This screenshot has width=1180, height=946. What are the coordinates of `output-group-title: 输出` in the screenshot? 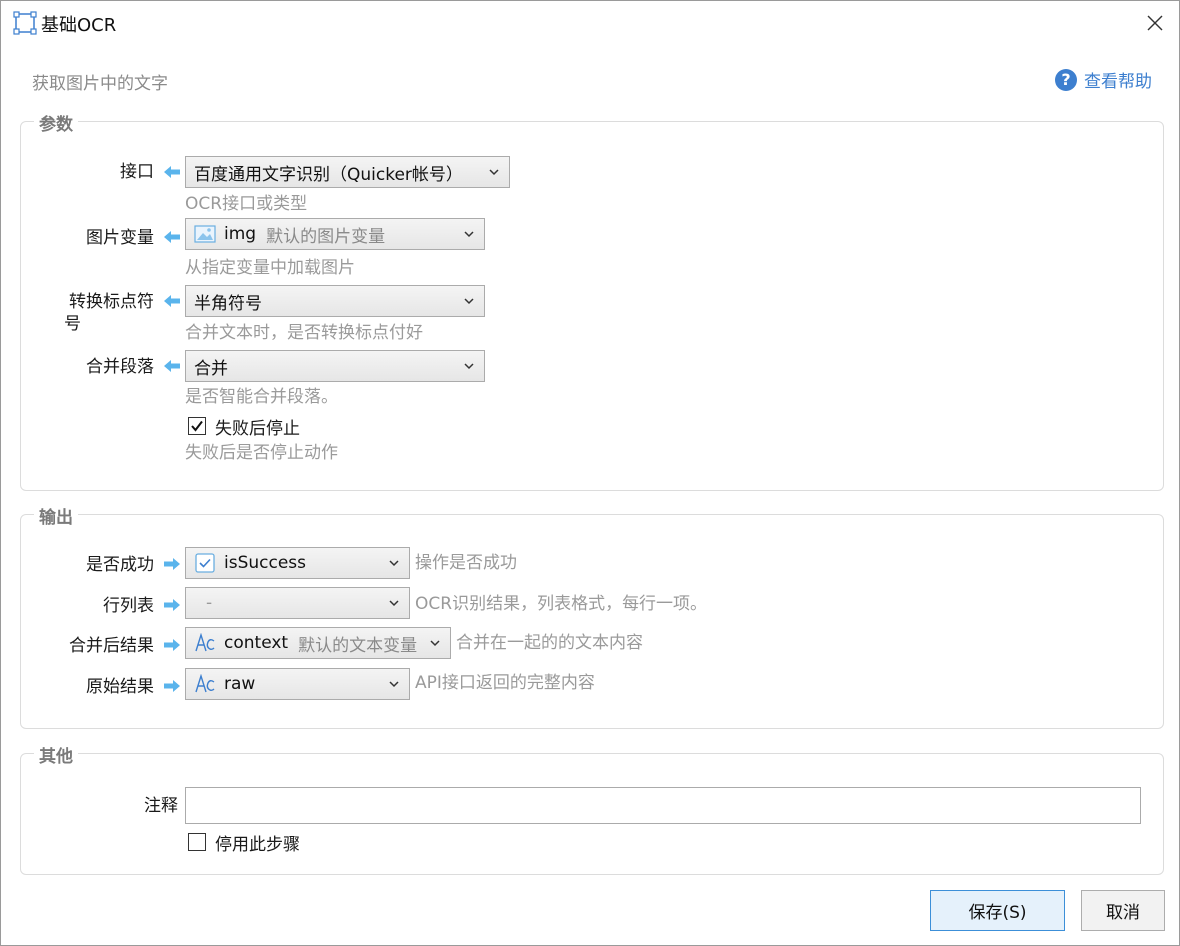 It's located at (56, 515).